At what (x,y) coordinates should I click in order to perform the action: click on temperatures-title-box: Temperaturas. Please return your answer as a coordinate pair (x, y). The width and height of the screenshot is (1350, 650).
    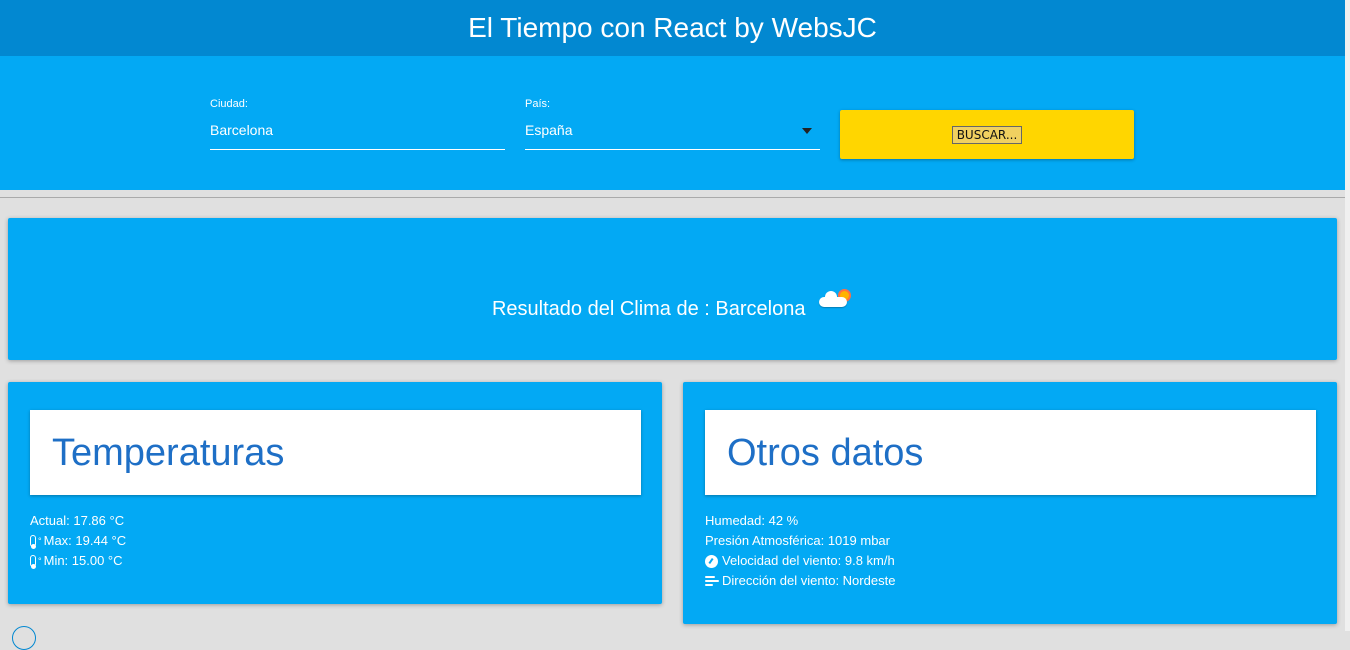
    Looking at the image, I should click on (335, 452).